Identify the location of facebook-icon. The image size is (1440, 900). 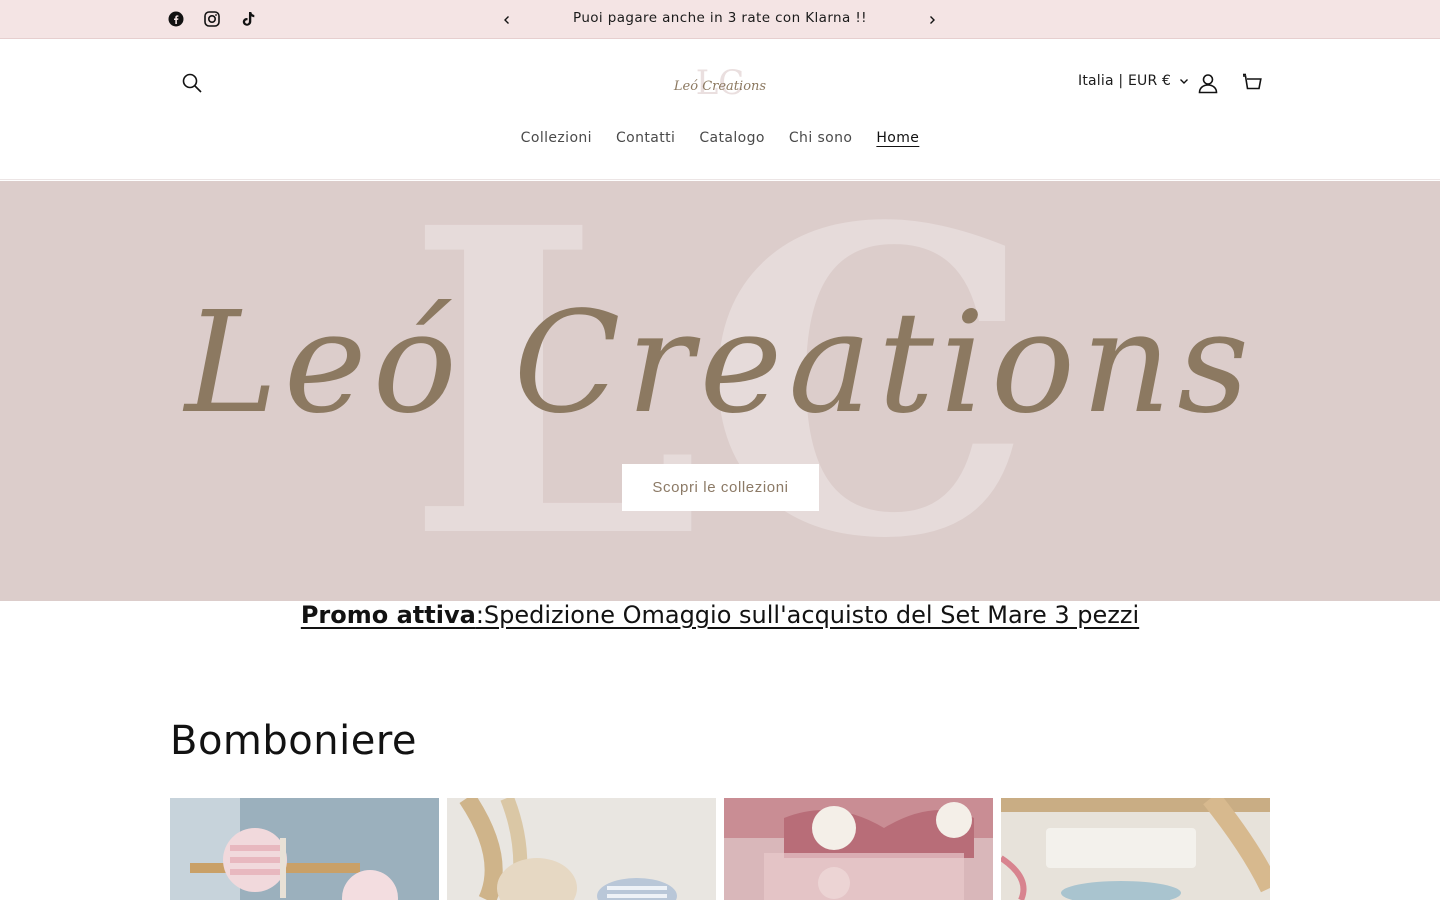
(176, 19).